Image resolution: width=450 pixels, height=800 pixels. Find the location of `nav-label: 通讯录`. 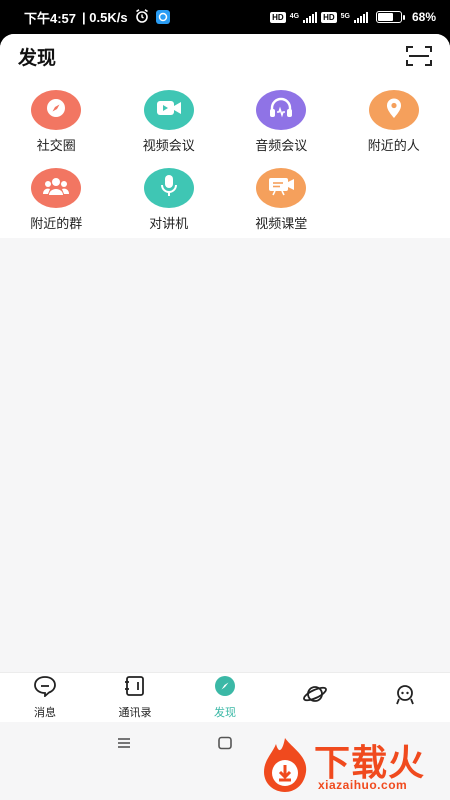

nav-label: 通讯录 is located at coordinates (135, 713).